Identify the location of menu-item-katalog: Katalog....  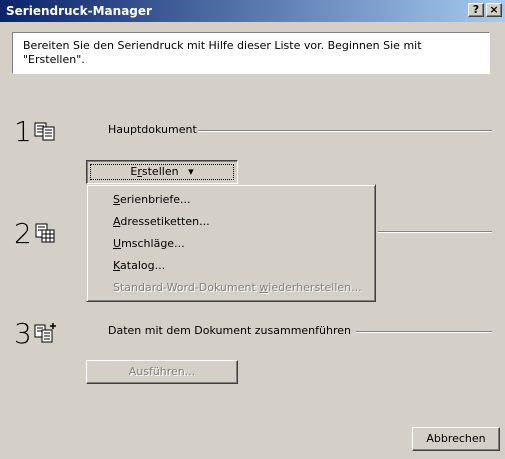
(231, 266).